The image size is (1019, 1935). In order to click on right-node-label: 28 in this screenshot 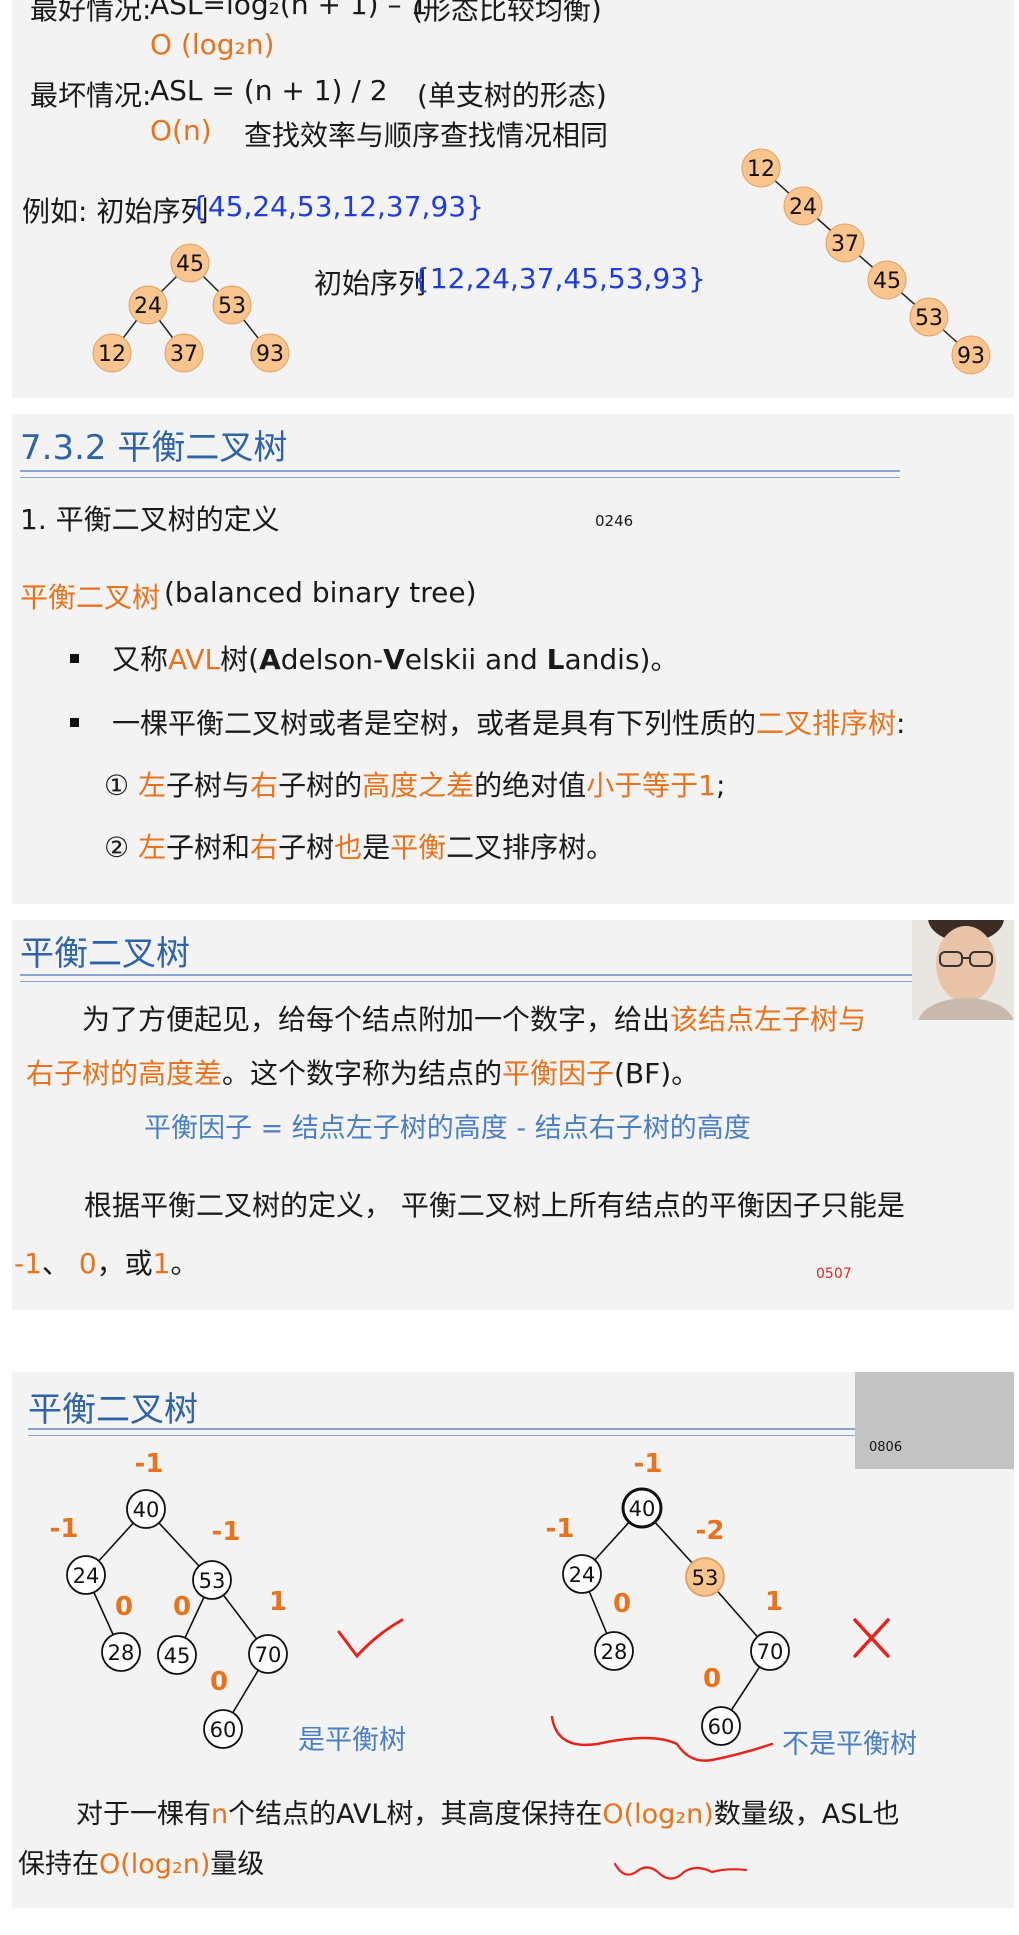, I will do `click(614, 1652)`.